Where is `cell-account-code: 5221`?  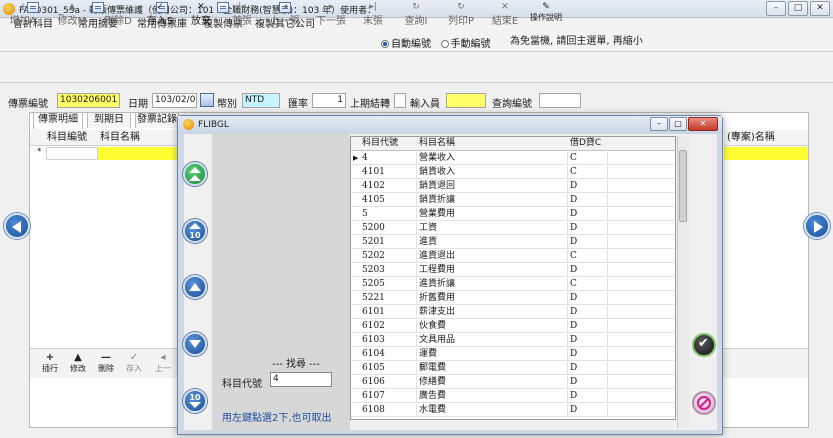 cell-account-code: 5221 is located at coordinates (388, 298).